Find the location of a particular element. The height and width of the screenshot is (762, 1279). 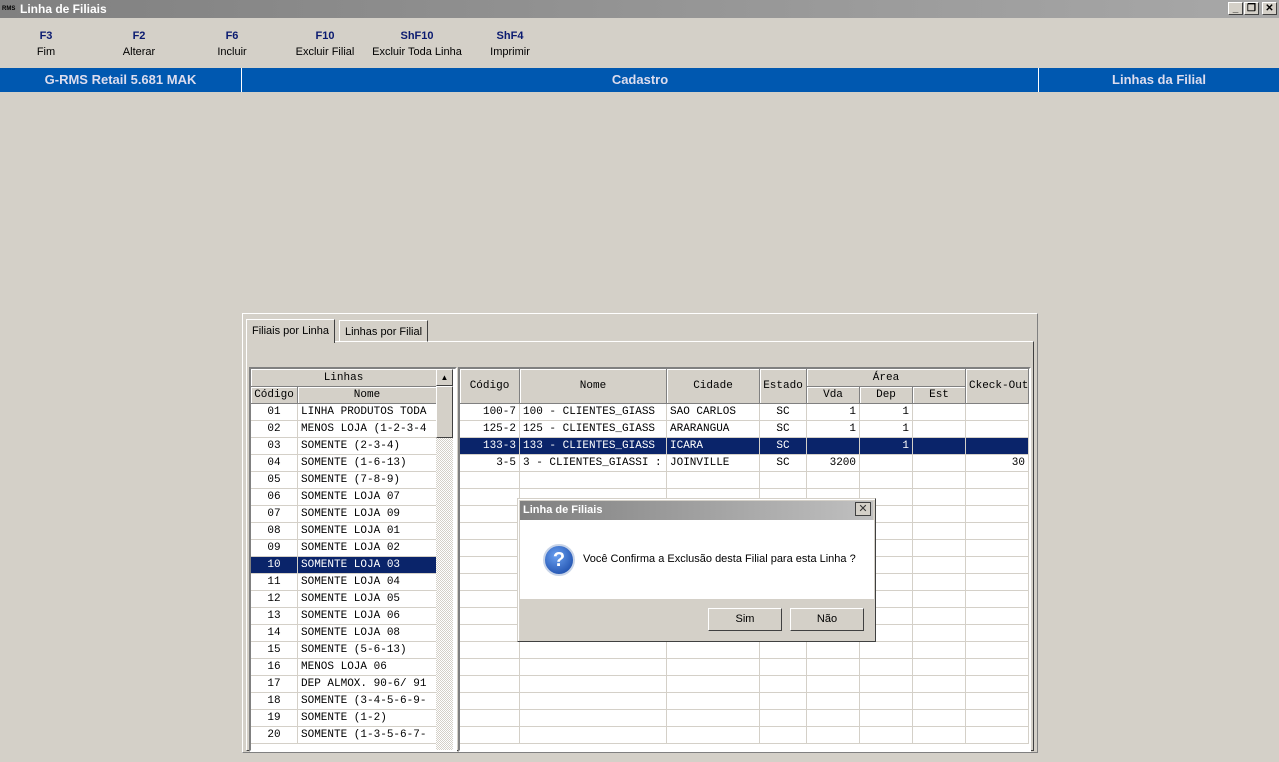

linha-codigo: 06 is located at coordinates (274, 497).